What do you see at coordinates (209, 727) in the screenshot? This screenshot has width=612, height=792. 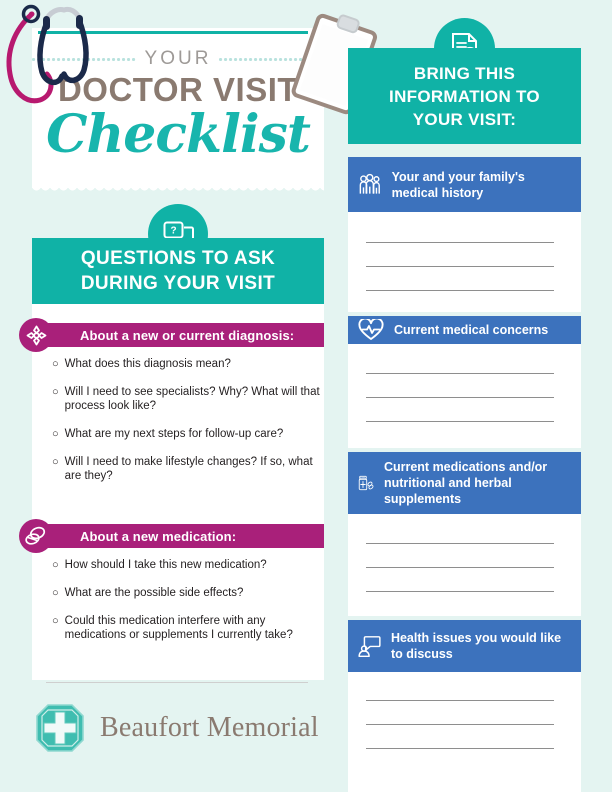 I see `brand-name: Beaufort Memorial` at bounding box center [209, 727].